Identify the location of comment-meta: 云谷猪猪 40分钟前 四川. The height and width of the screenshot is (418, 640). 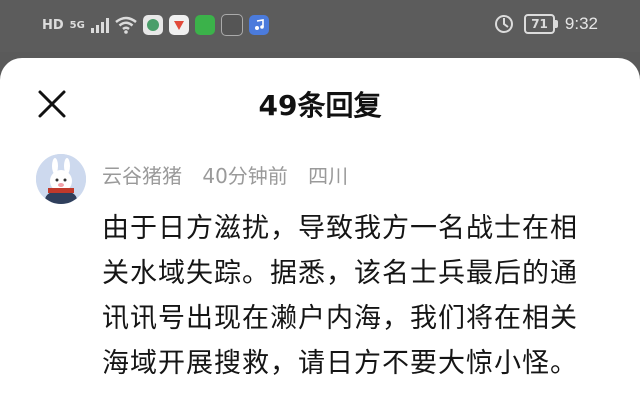
(232, 174).